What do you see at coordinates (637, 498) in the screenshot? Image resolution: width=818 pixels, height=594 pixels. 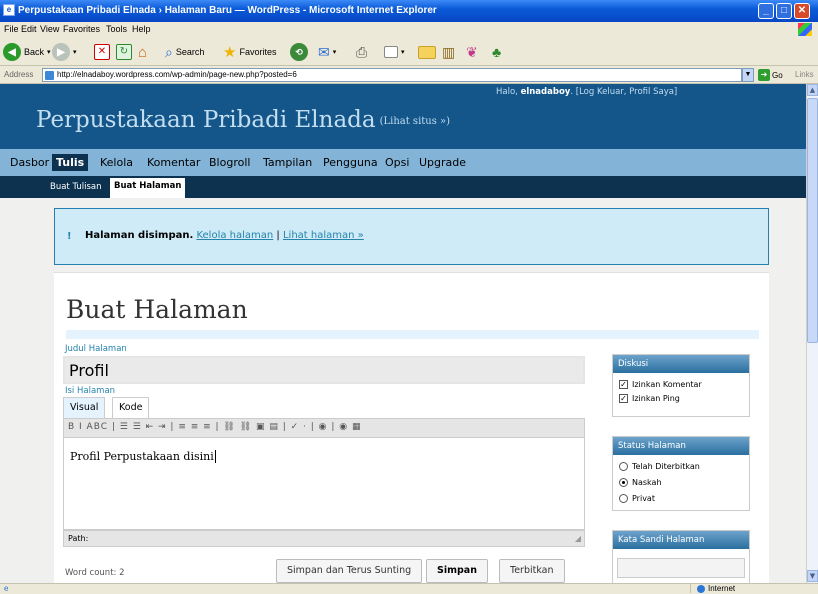 I see `status-private-row: Privat` at bounding box center [637, 498].